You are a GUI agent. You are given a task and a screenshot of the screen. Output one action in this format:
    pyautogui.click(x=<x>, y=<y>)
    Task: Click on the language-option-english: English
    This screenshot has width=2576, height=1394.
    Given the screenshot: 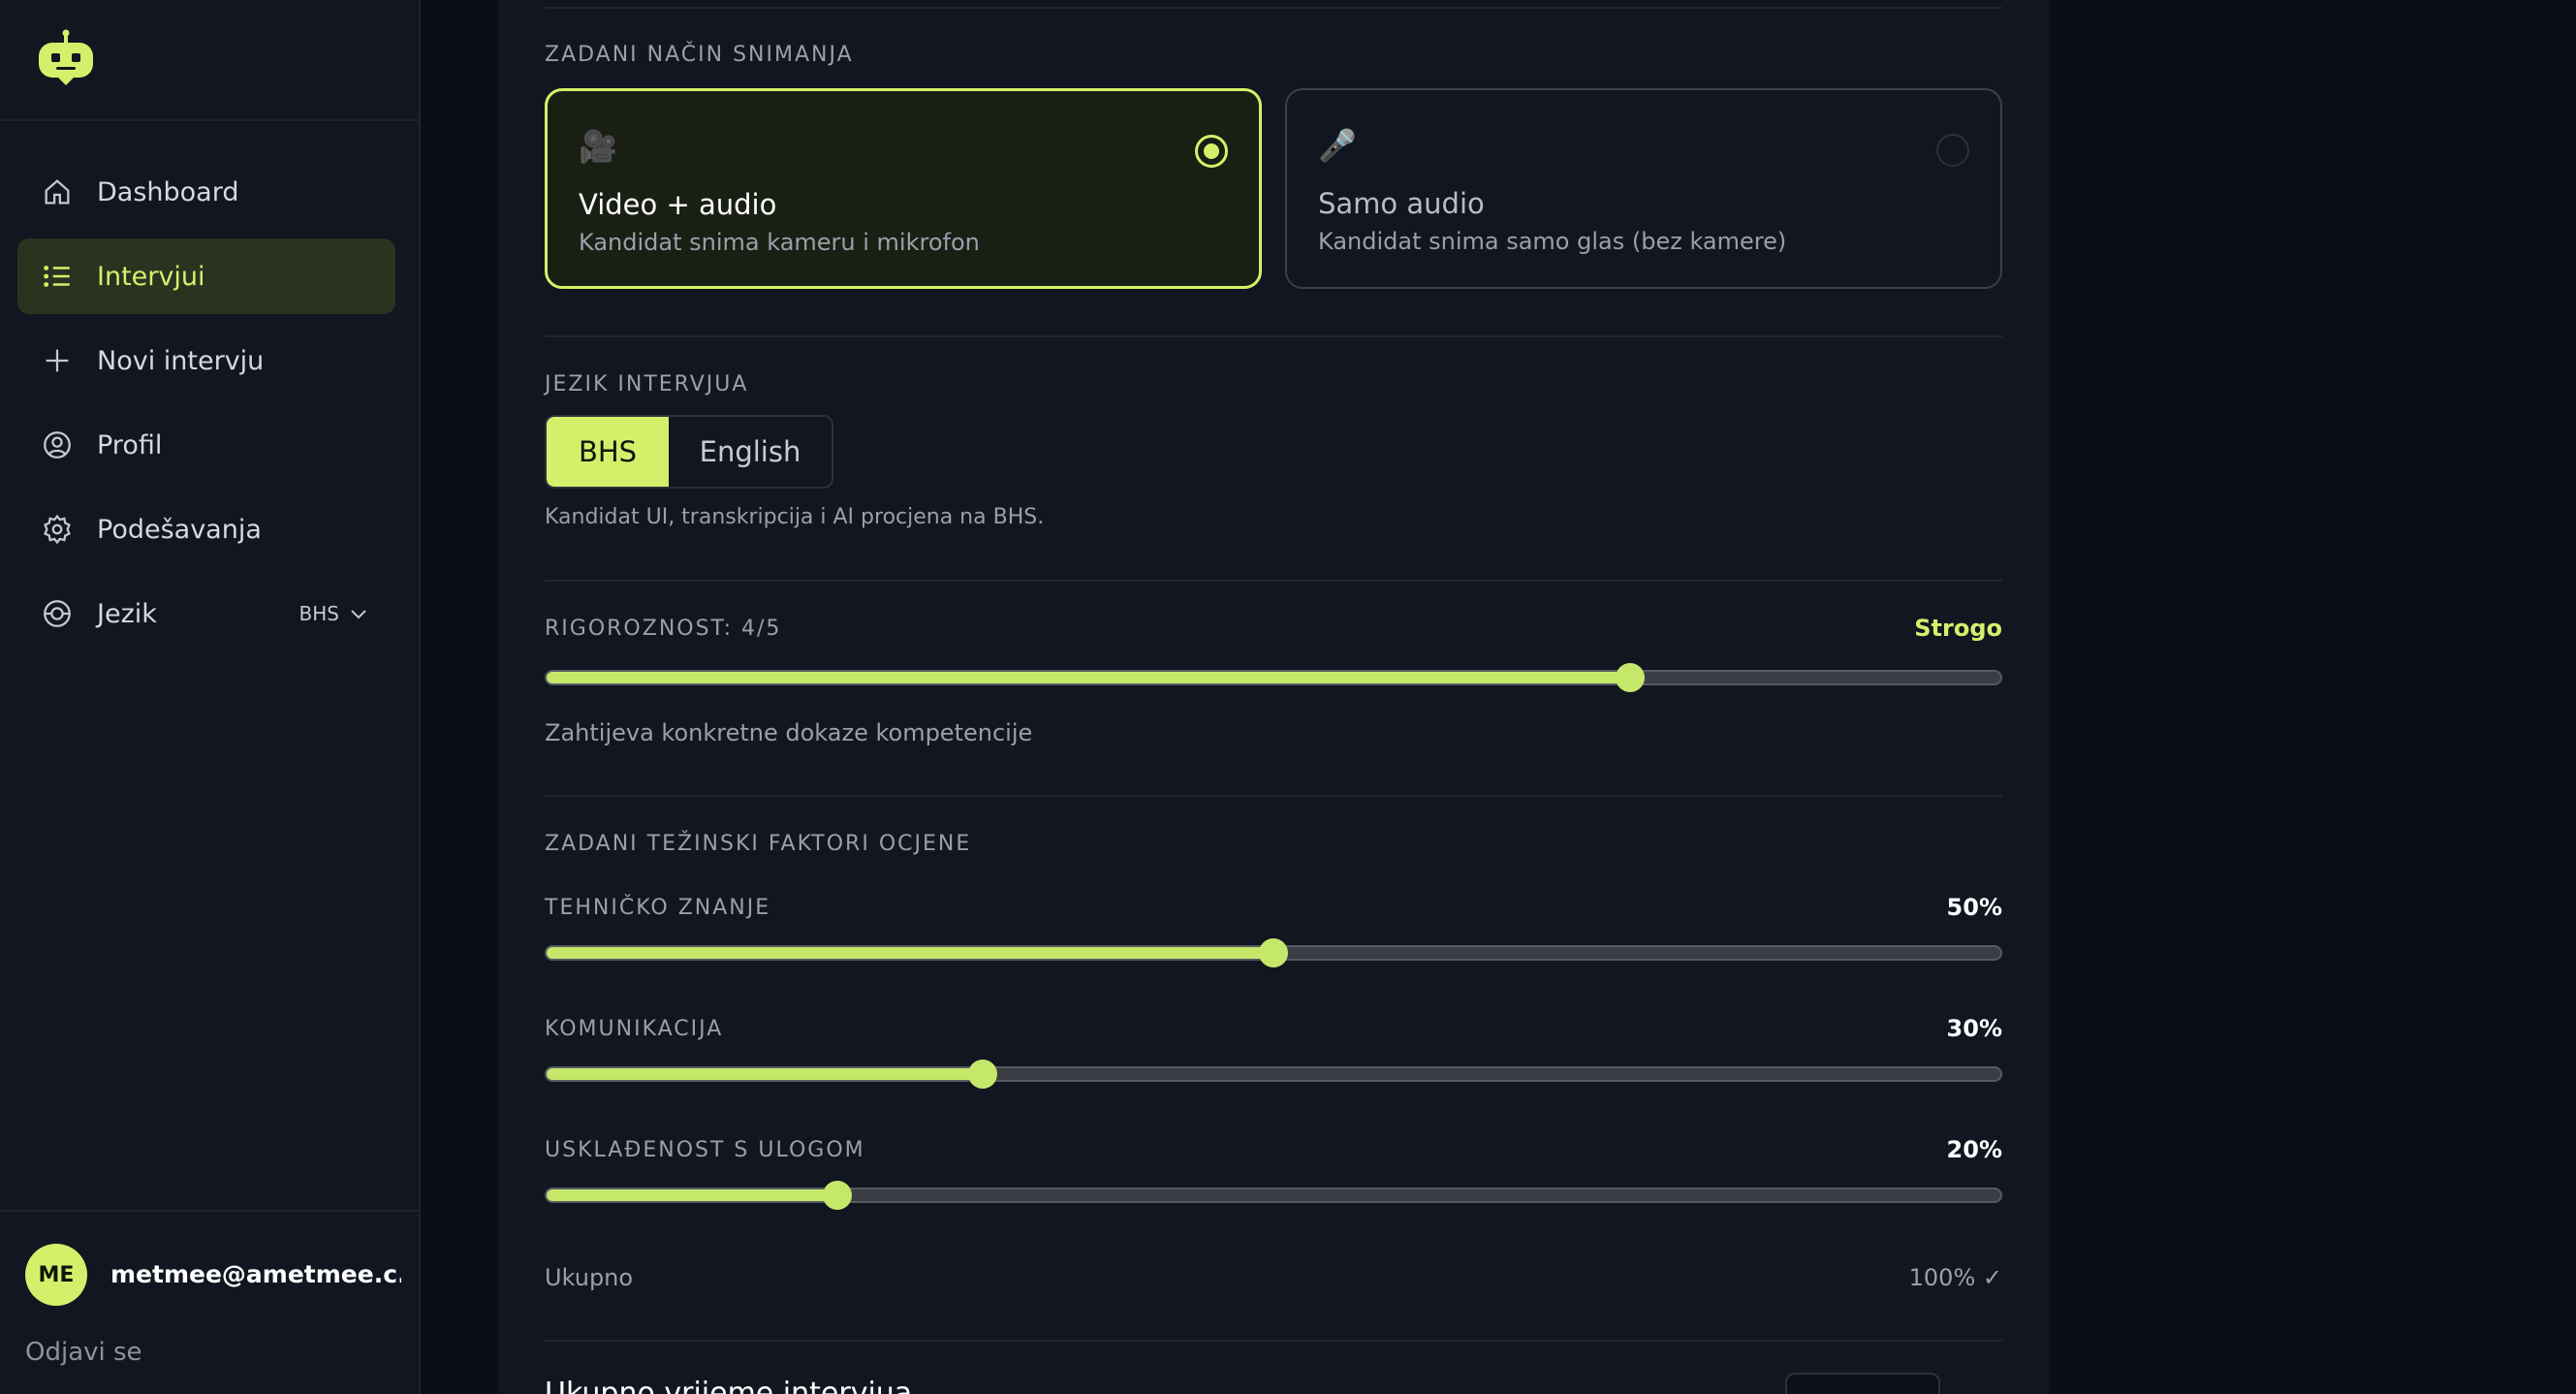 What is the action you would take?
    pyautogui.click(x=750, y=452)
    